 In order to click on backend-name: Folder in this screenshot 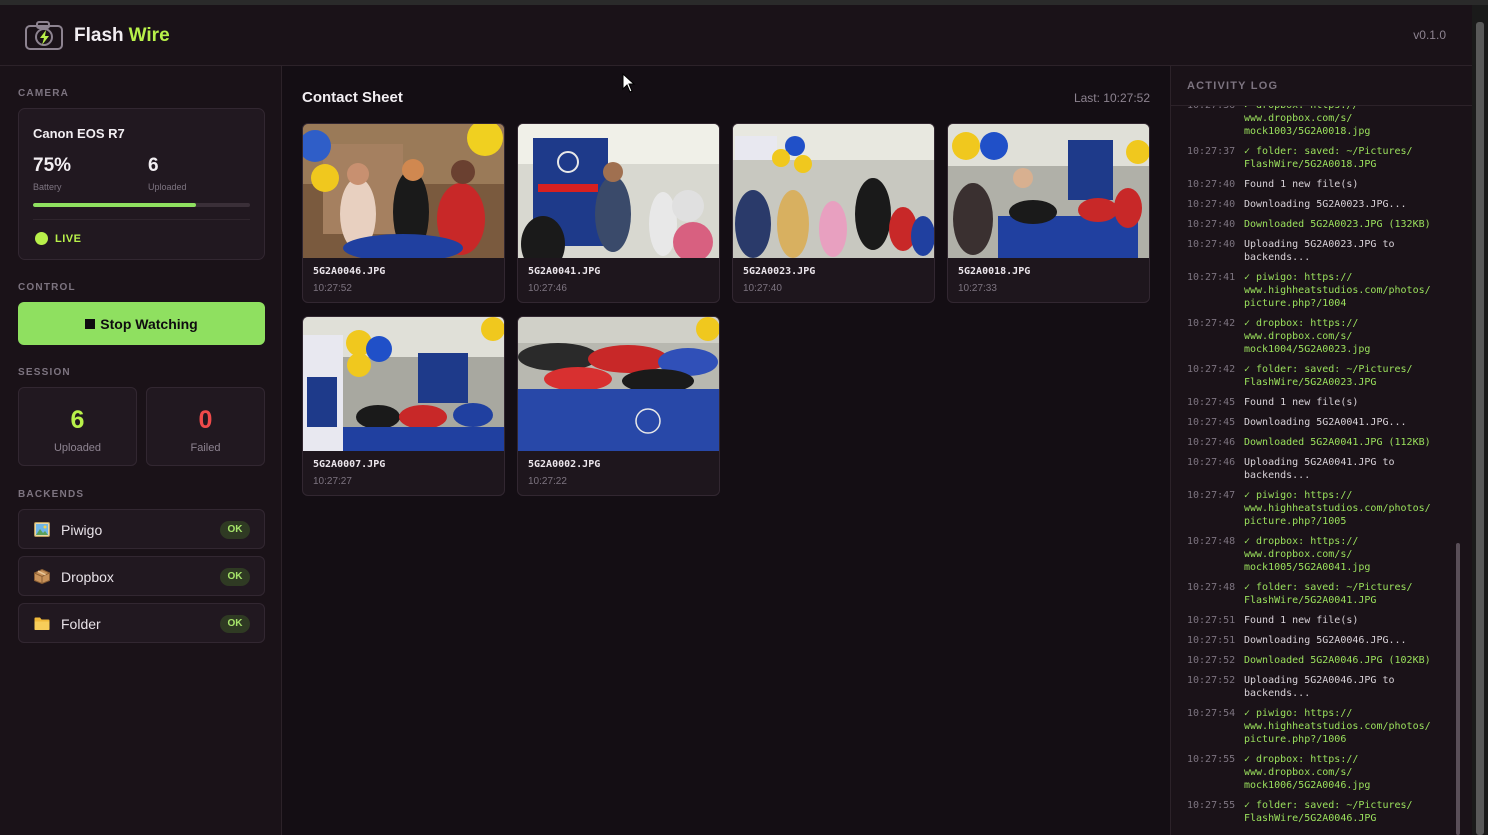, I will do `click(81, 624)`.